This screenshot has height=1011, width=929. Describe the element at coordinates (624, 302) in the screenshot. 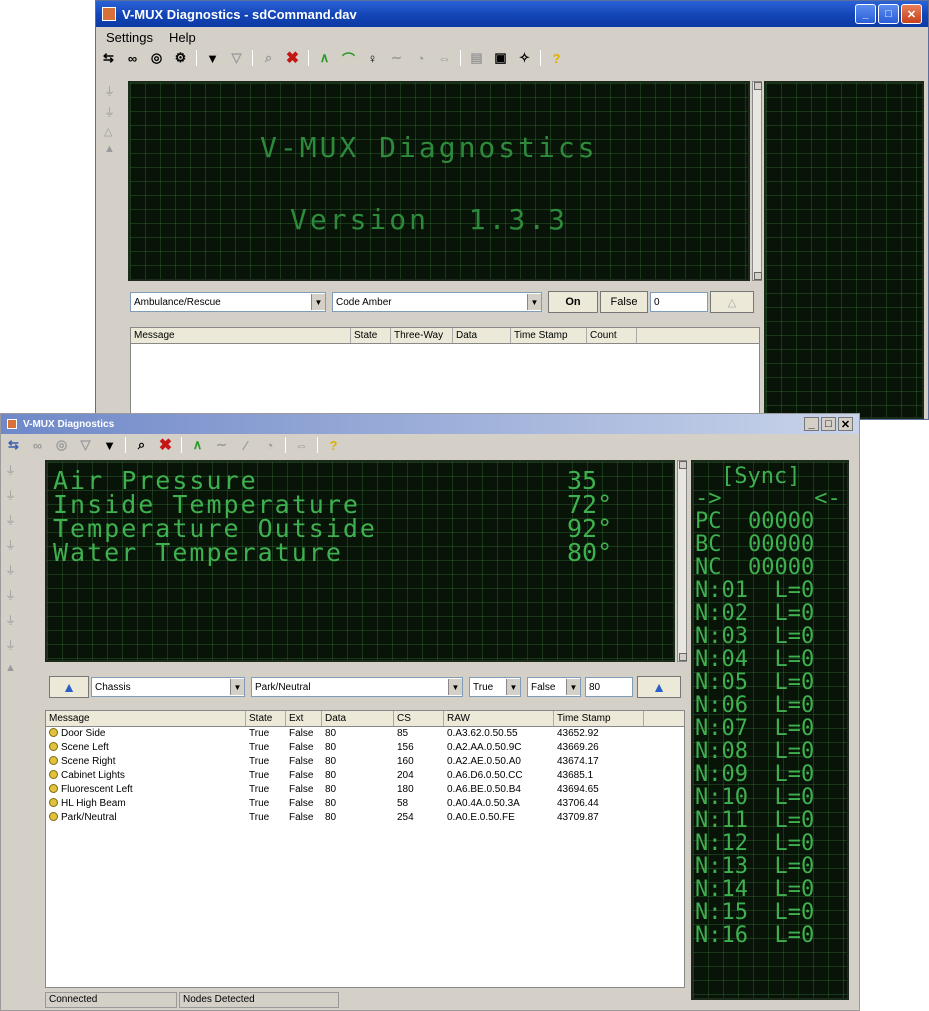

I see `false-button: False` at that location.